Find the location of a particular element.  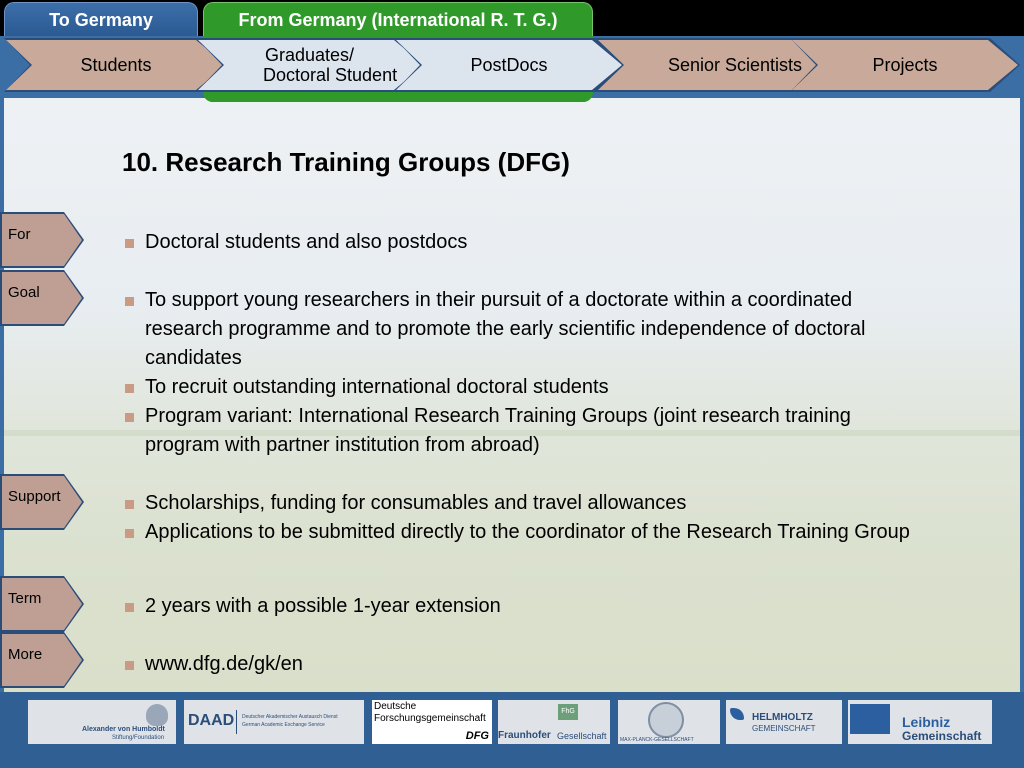

daad-sub-1: Deutscher Akademischer Austausch Dienst is located at coordinates (290, 717).